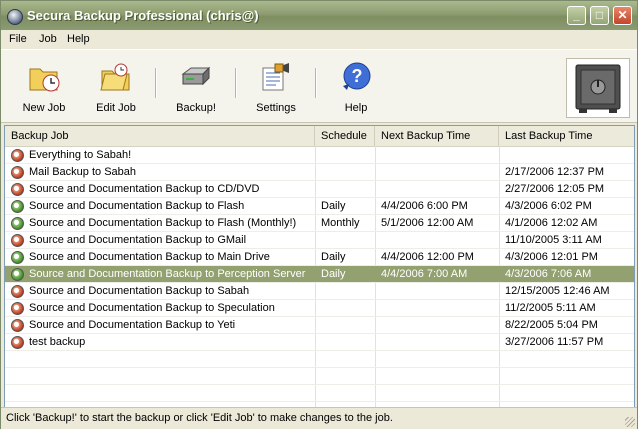 The width and height of the screenshot is (638, 429). What do you see at coordinates (196, 108) in the screenshot?
I see `backup-label: Backup!` at bounding box center [196, 108].